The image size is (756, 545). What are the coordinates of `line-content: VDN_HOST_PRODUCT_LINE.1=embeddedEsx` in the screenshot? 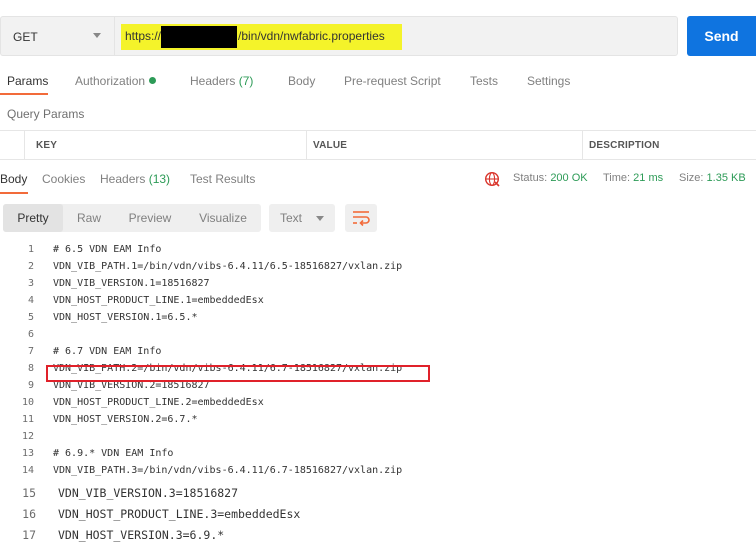 It's located at (158, 300).